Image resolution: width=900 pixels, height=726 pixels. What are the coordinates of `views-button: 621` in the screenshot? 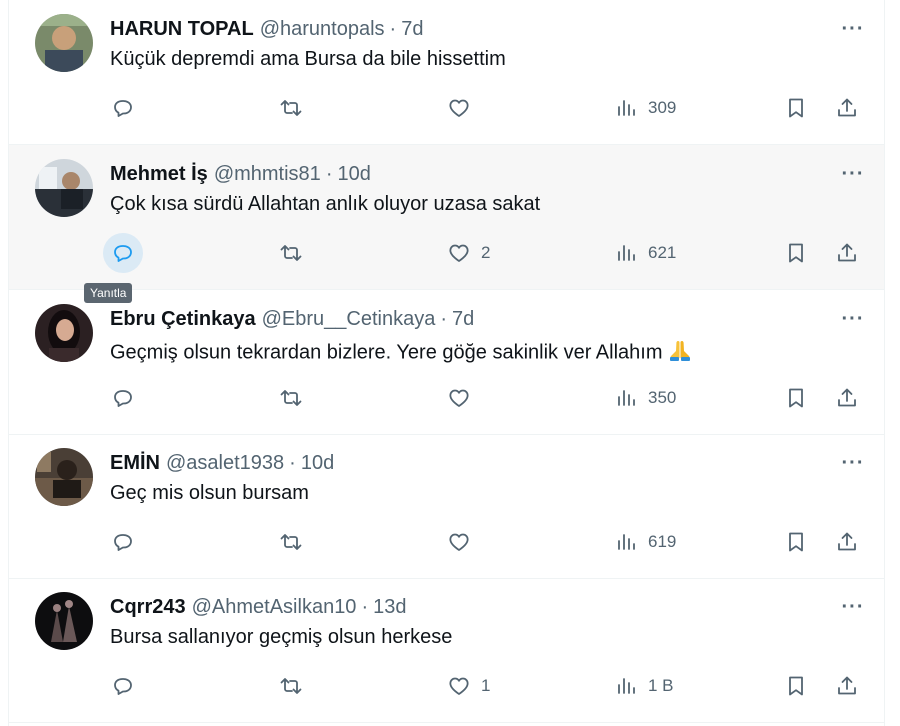 It's located at (641, 253).